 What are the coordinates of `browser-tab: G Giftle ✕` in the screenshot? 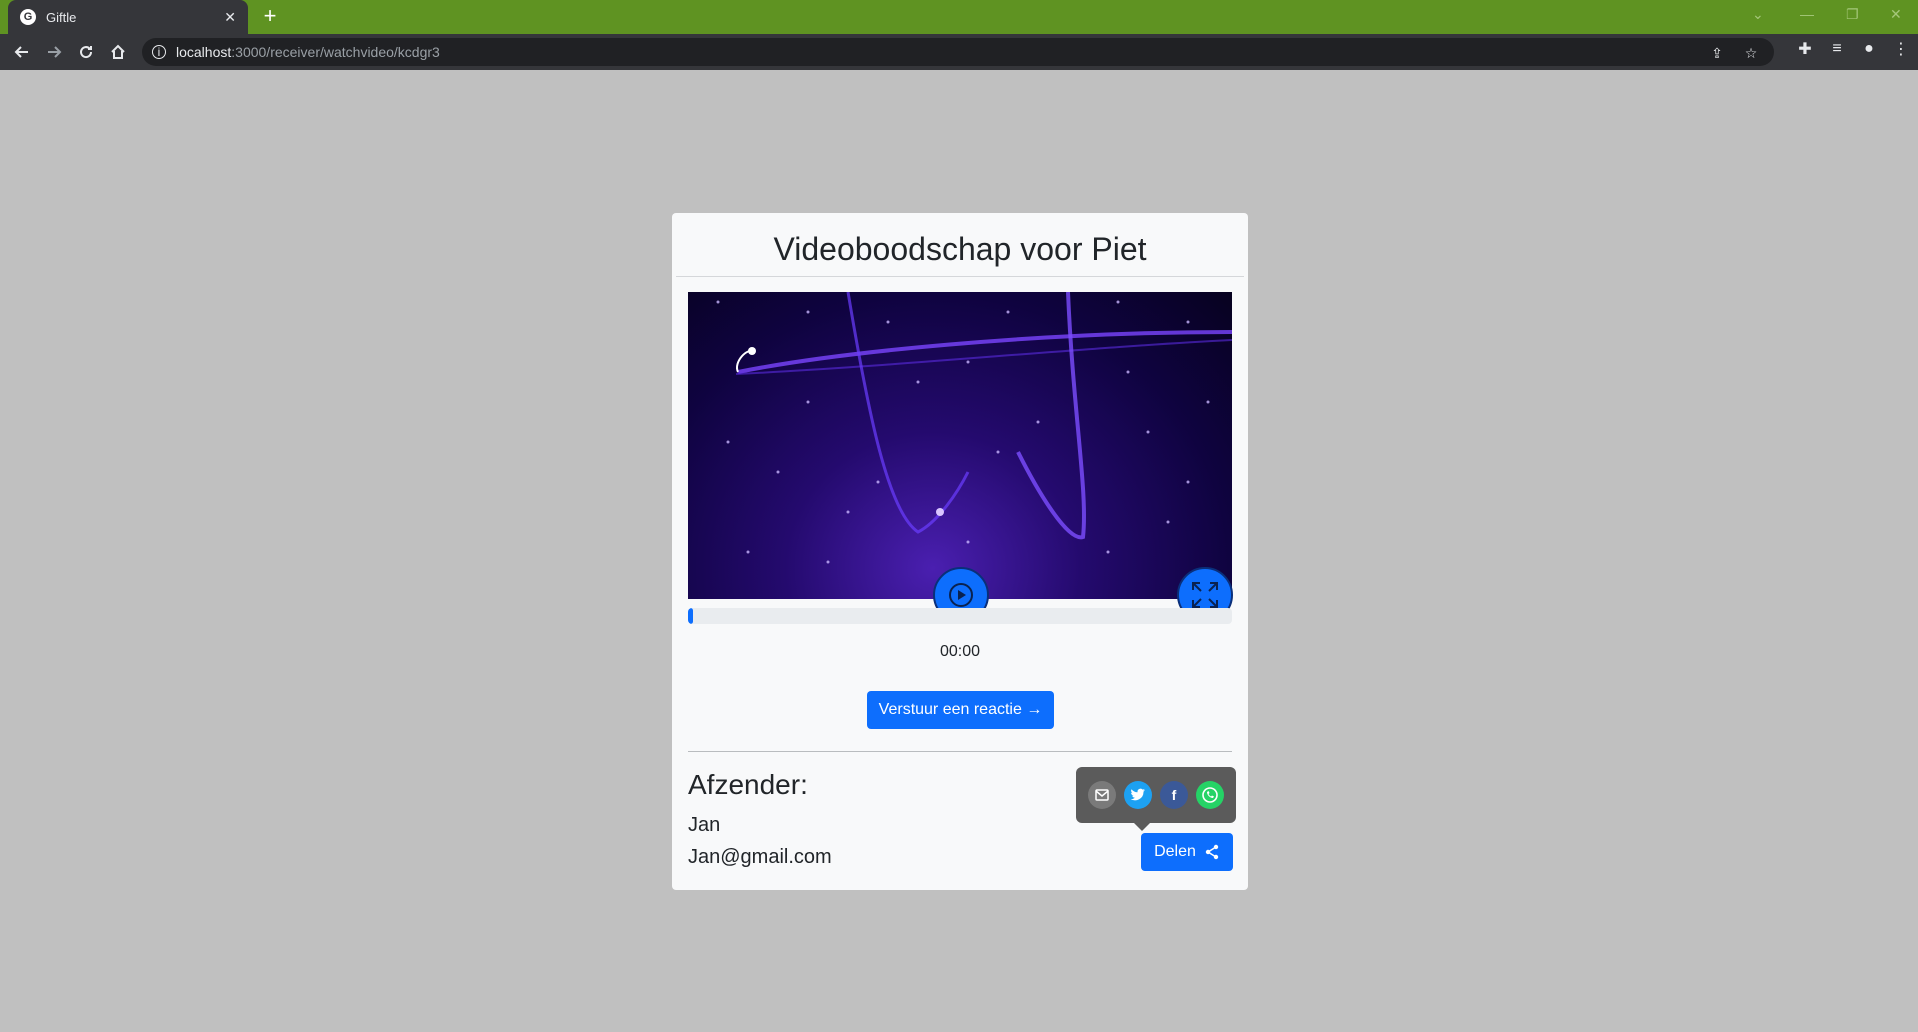 It's located at (128, 17).